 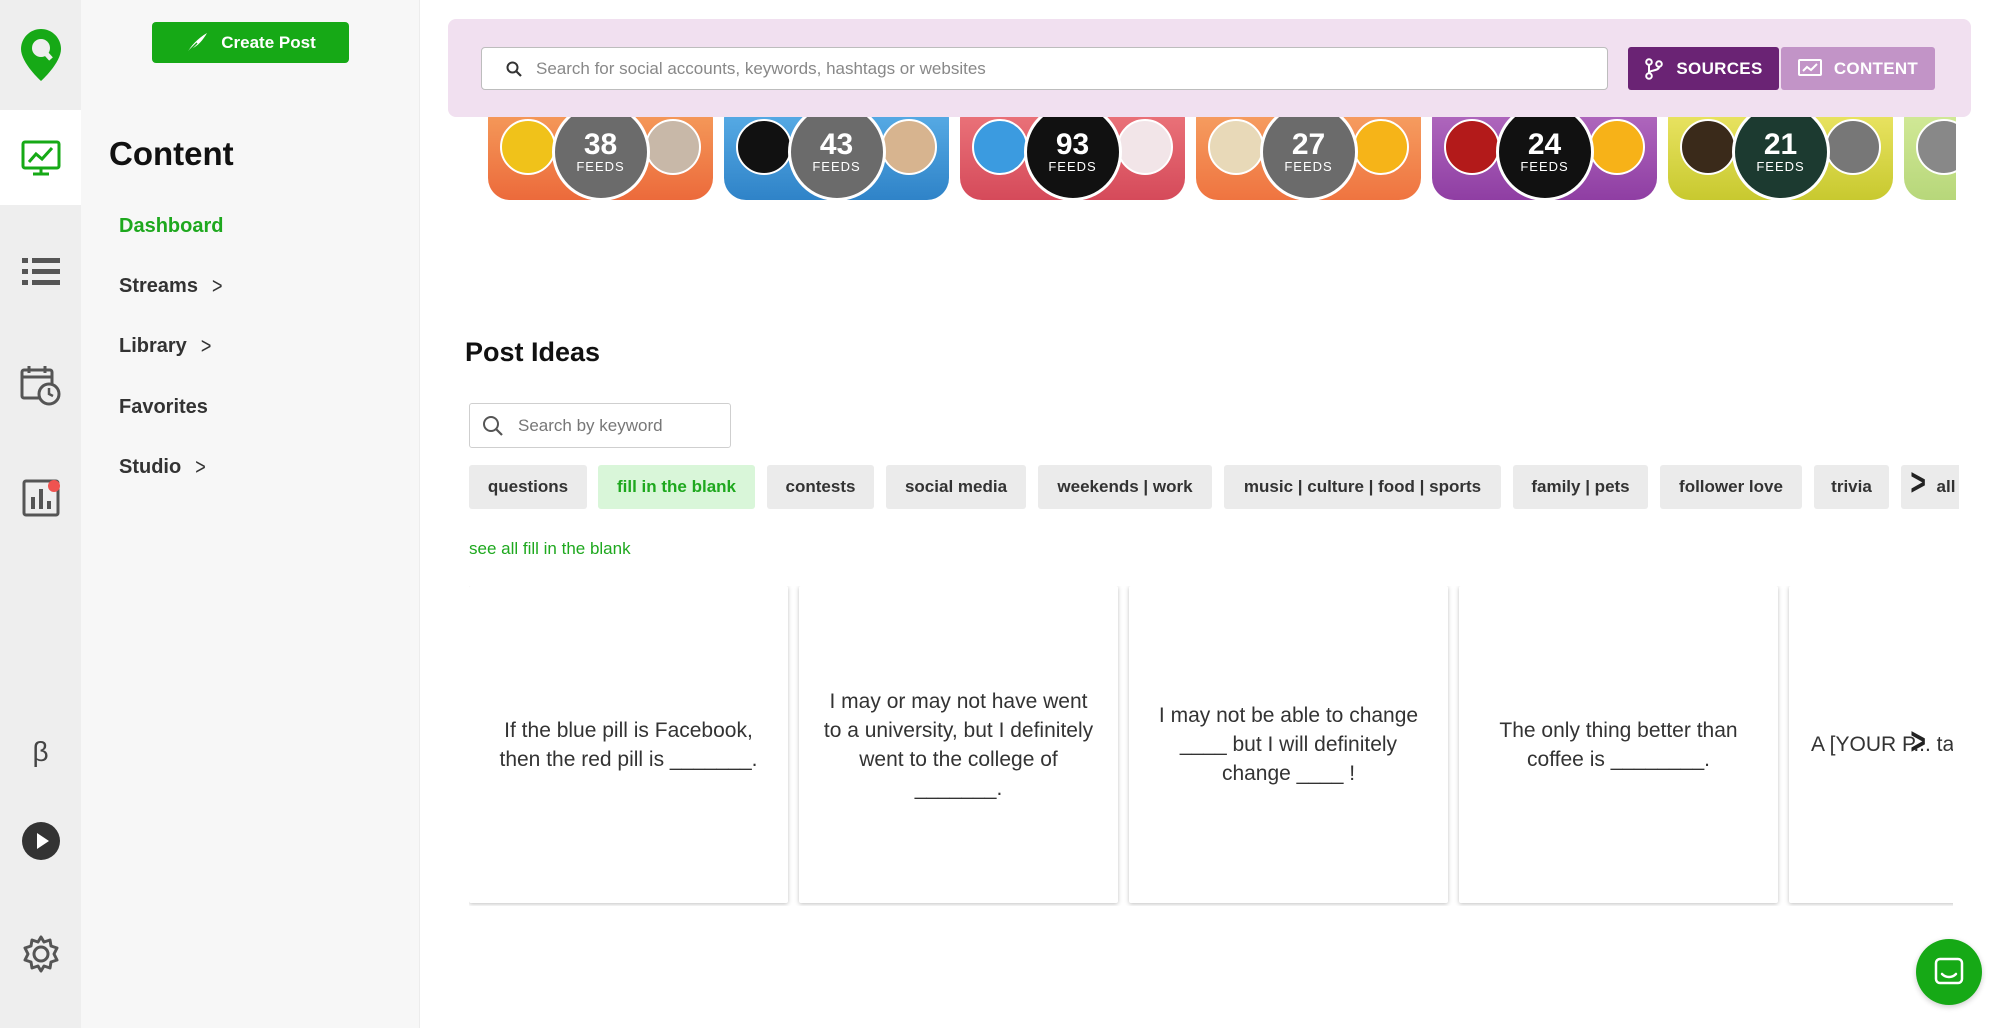 I want to click on feed-card, so click(x=1930, y=158).